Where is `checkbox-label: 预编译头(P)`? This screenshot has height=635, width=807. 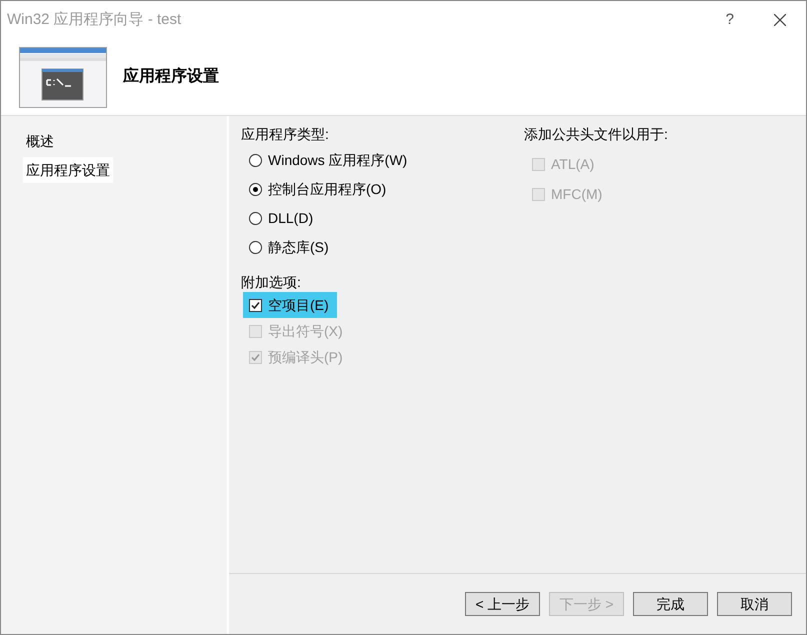
checkbox-label: 预编译头(P) is located at coordinates (305, 357).